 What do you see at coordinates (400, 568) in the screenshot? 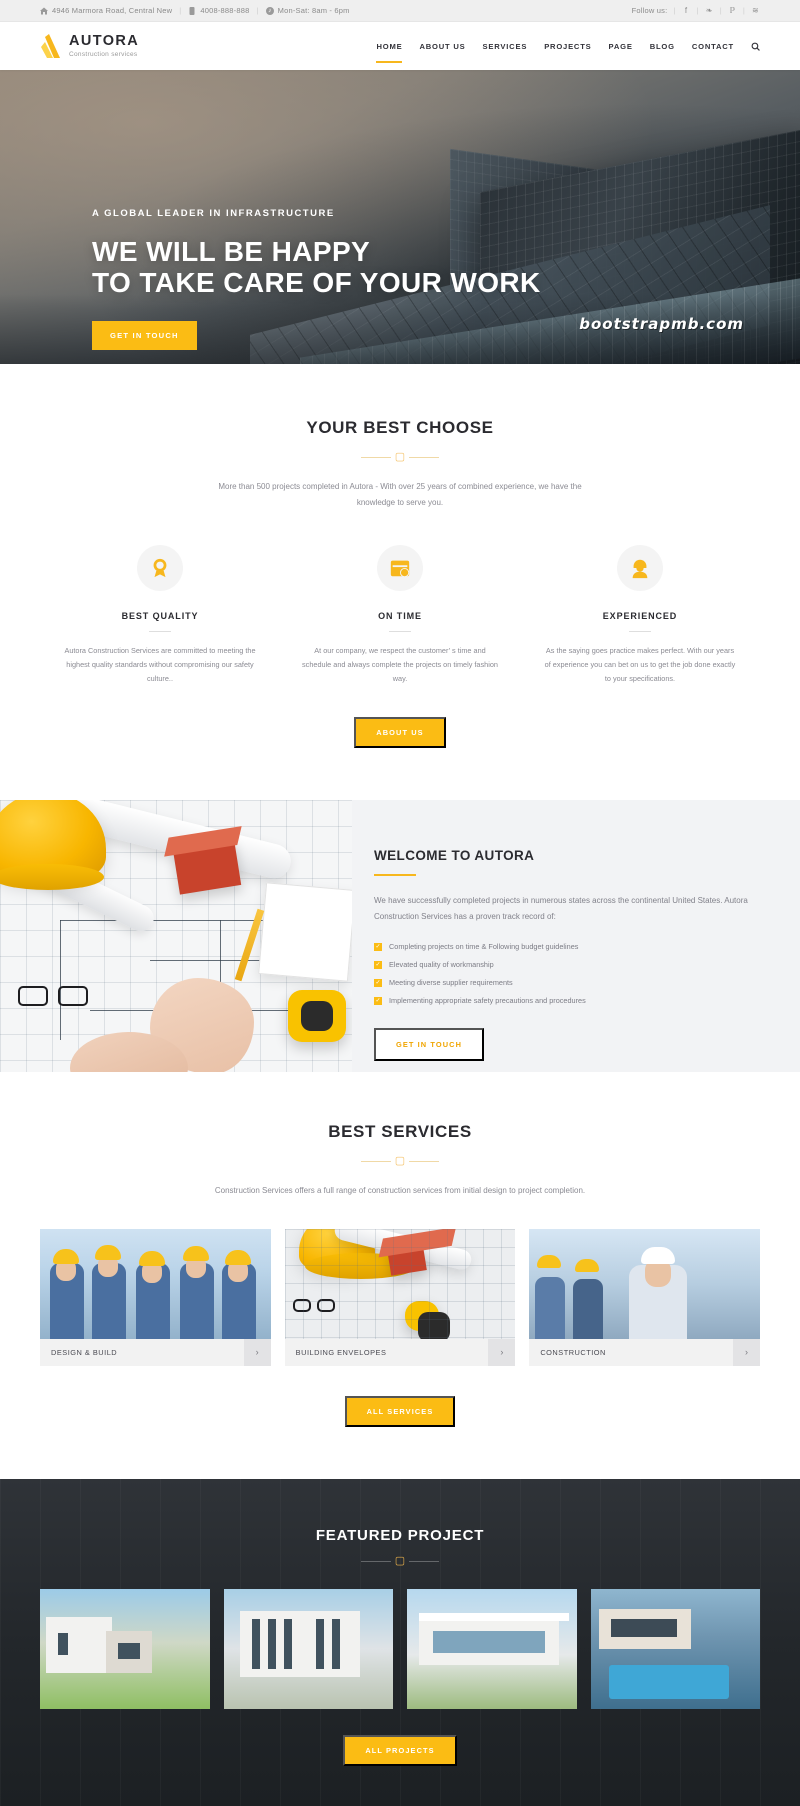
I see `calendar-clock-icon` at bounding box center [400, 568].